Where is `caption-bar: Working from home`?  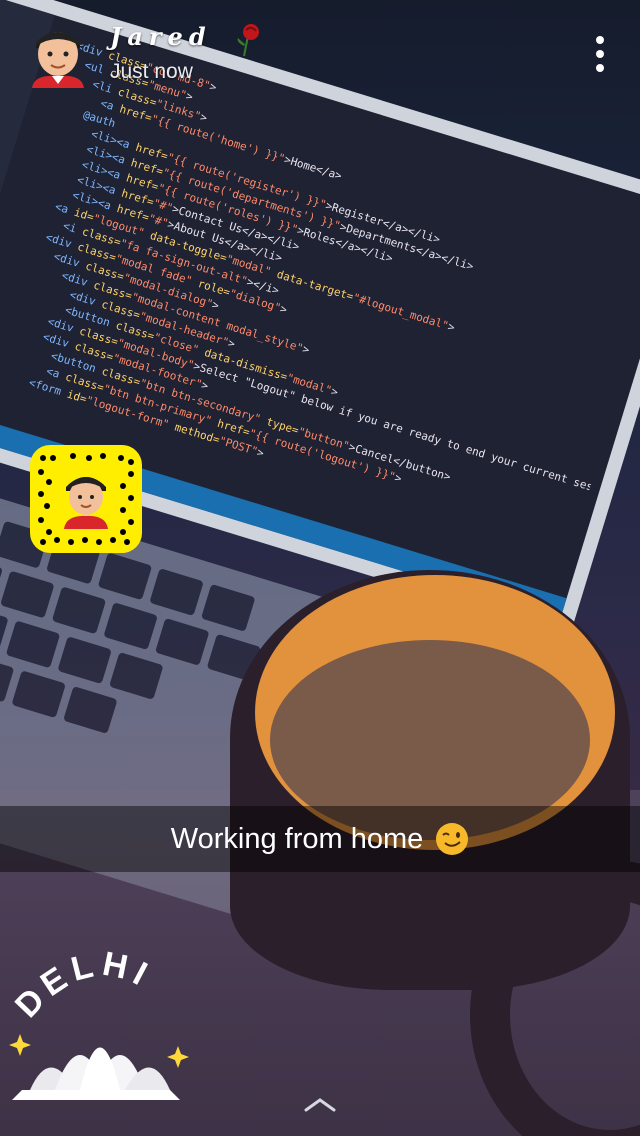 caption-bar: Working from home is located at coordinates (320, 839).